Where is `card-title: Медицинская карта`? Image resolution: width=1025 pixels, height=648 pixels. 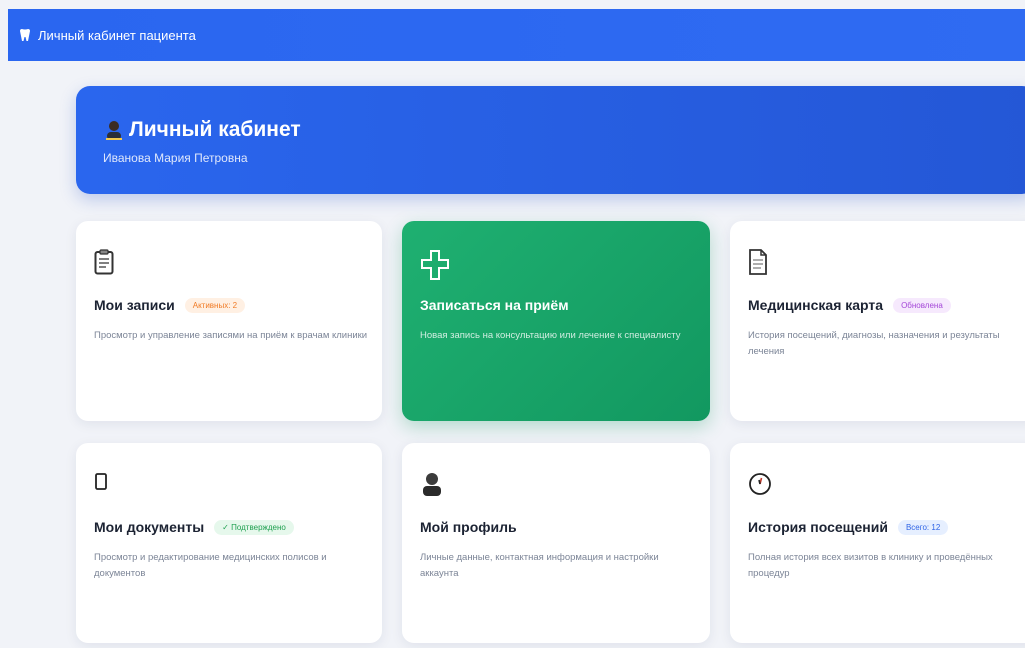
card-title: Медицинская карта is located at coordinates (816, 305).